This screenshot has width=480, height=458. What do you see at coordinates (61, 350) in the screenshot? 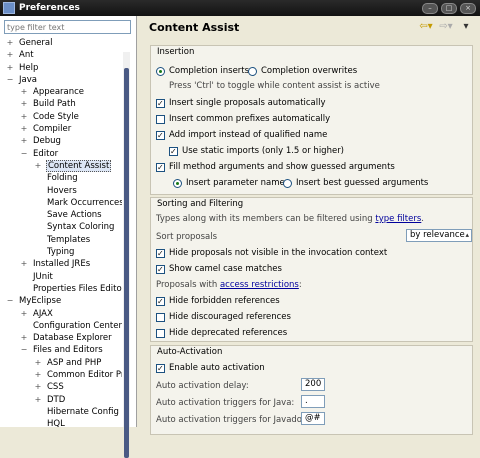
I see `tree-item: − Files and Editors` at bounding box center [61, 350].